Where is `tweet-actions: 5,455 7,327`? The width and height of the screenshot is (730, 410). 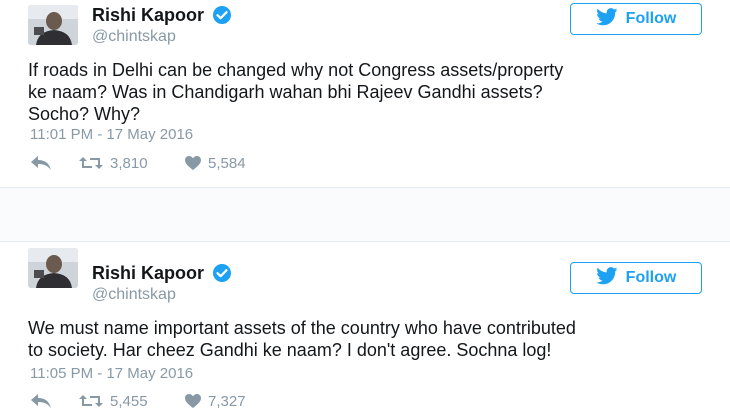
tweet-actions: 5,455 7,327 is located at coordinates (138, 400).